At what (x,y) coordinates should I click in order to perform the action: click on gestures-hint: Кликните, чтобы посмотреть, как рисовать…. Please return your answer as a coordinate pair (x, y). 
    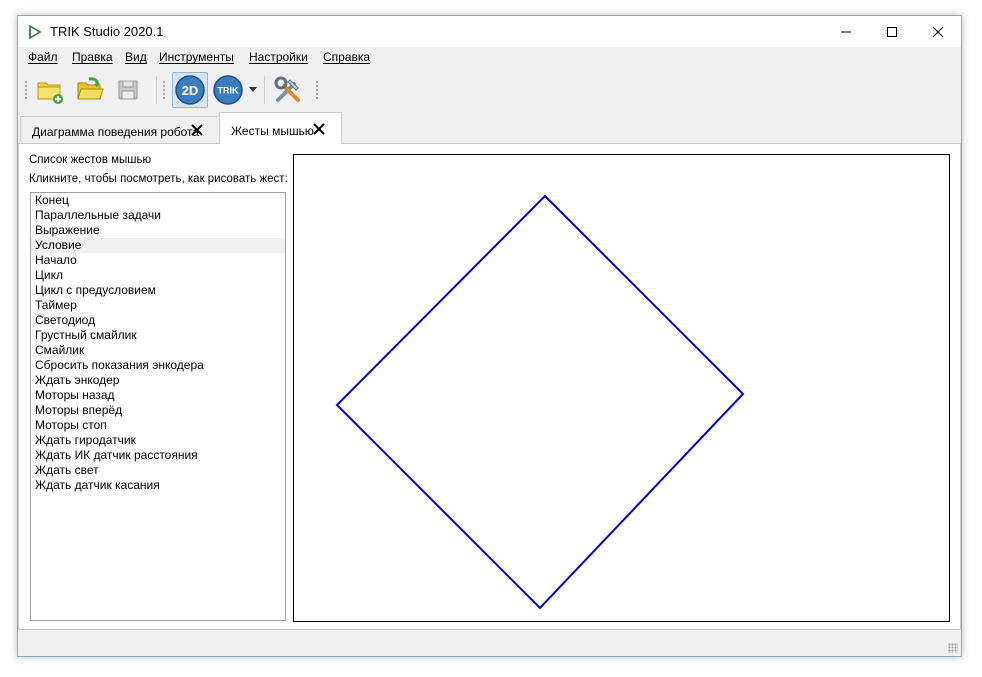
    Looking at the image, I should click on (158, 179).